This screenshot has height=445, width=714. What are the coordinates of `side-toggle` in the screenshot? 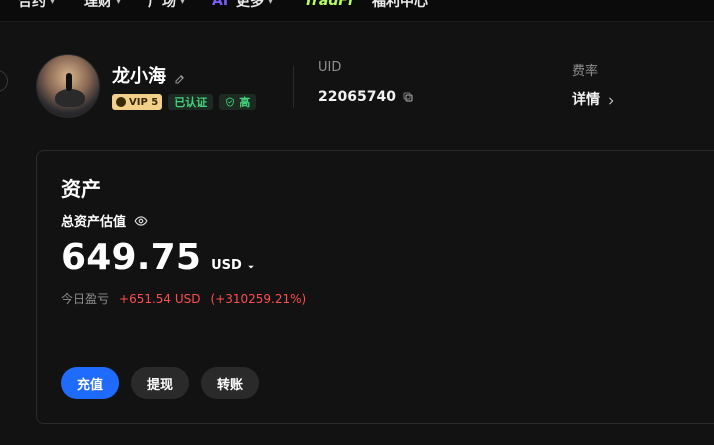 It's located at (4, 81).